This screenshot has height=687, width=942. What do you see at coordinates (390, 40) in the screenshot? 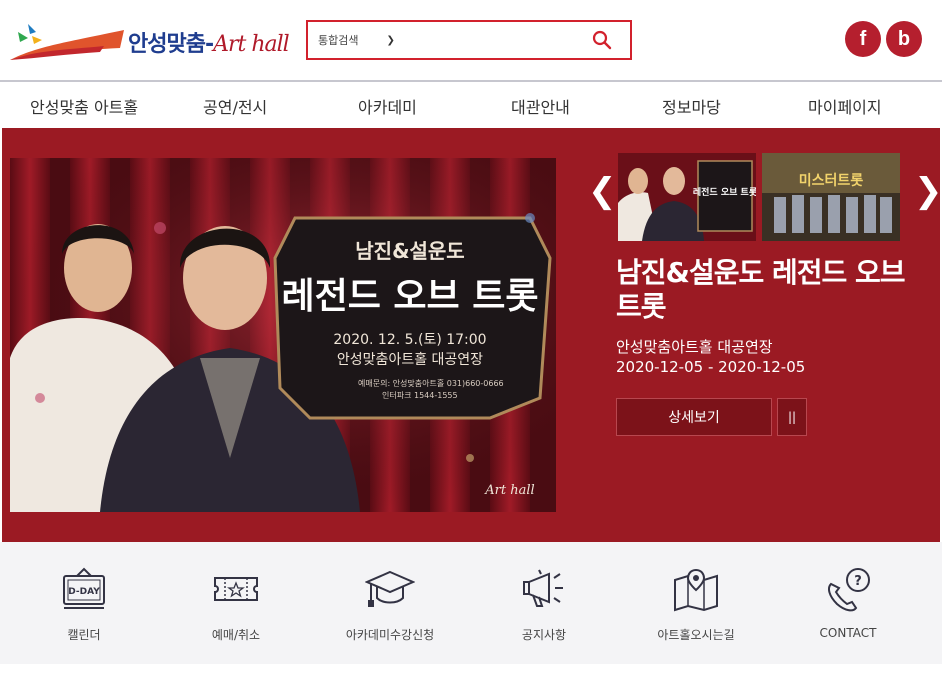
I see `chevron-down-icon: ❯` at bounding box center [390, 40].